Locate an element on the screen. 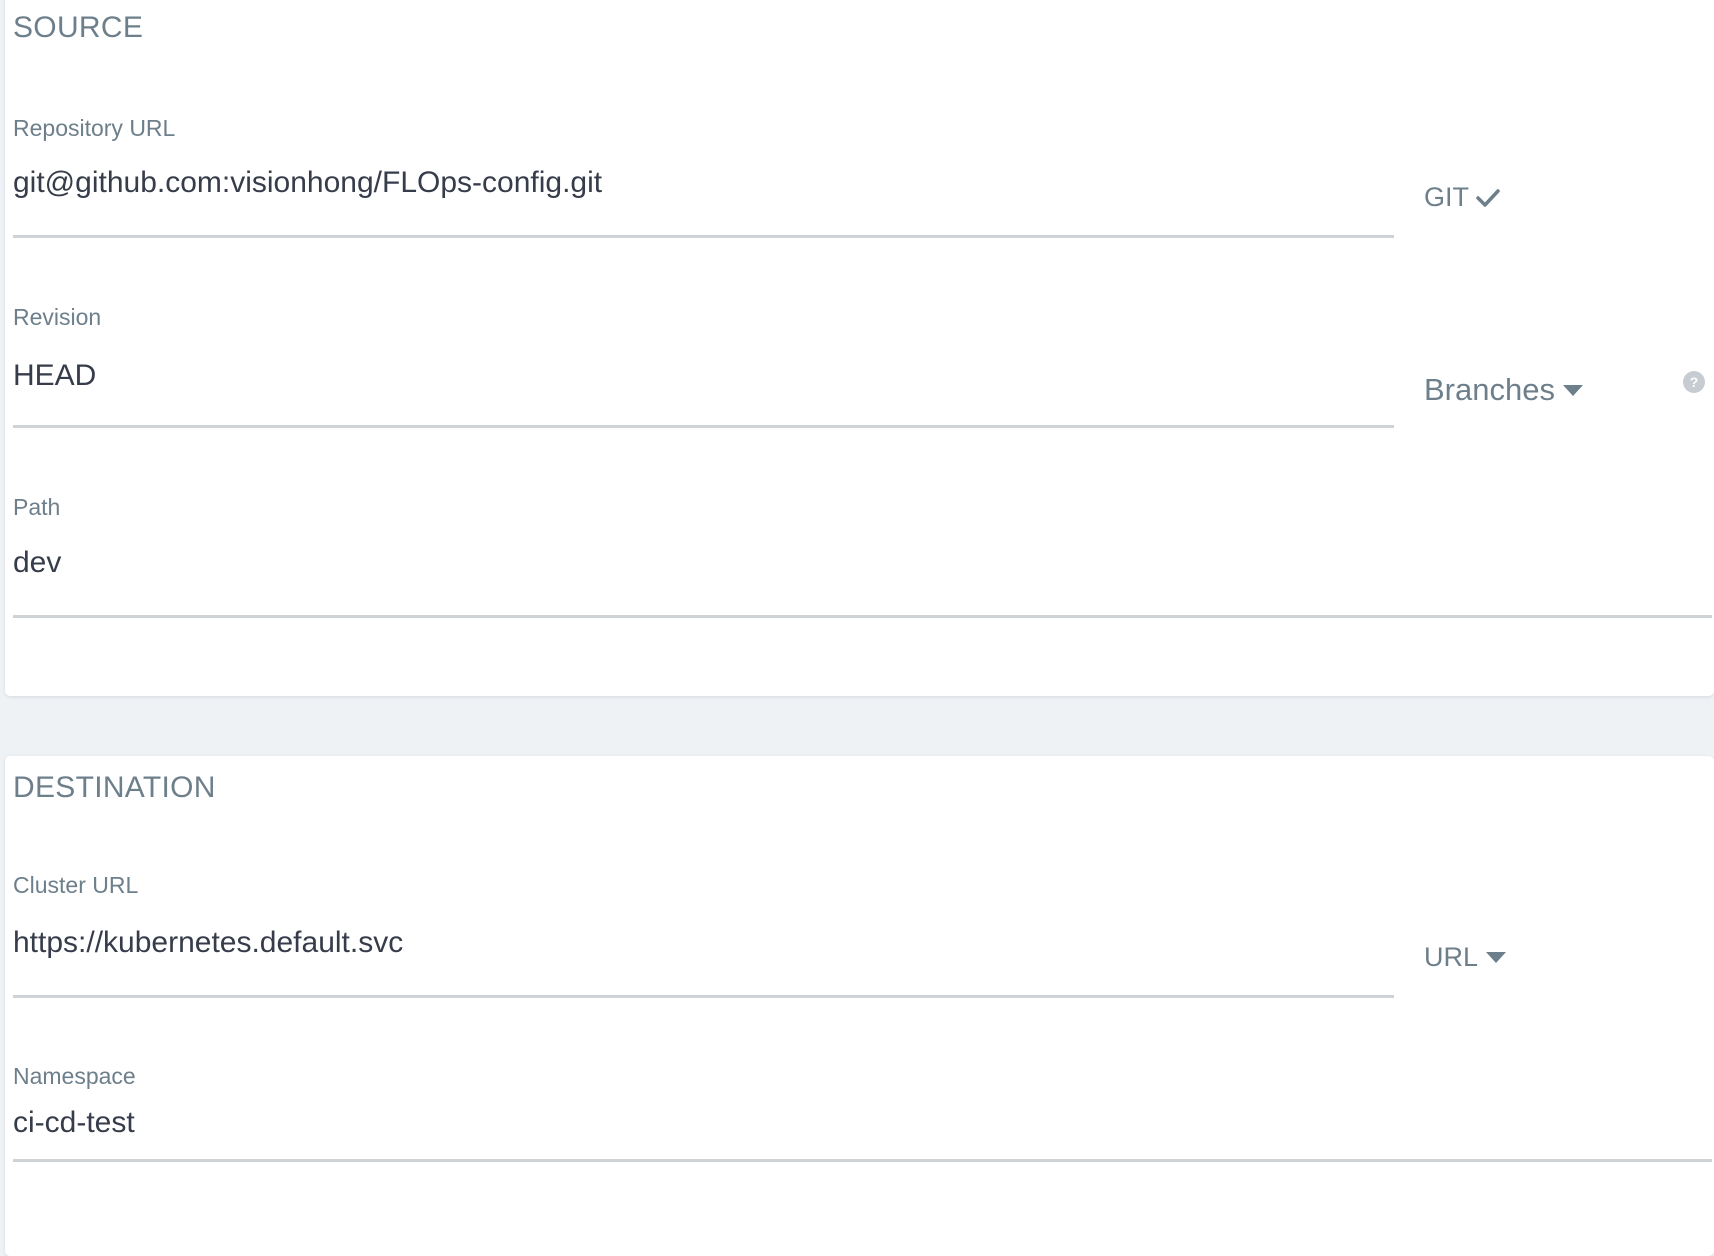  source-section-title: SOURCE is located at coordinates (78, 27).